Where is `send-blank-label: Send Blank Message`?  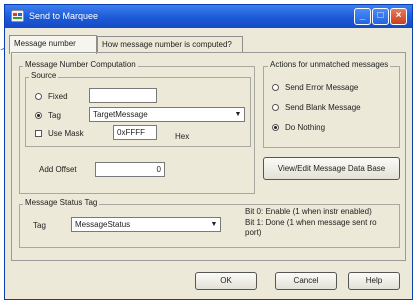
send-blank-label: Send Blank Message is located at coordinates (323, 107).